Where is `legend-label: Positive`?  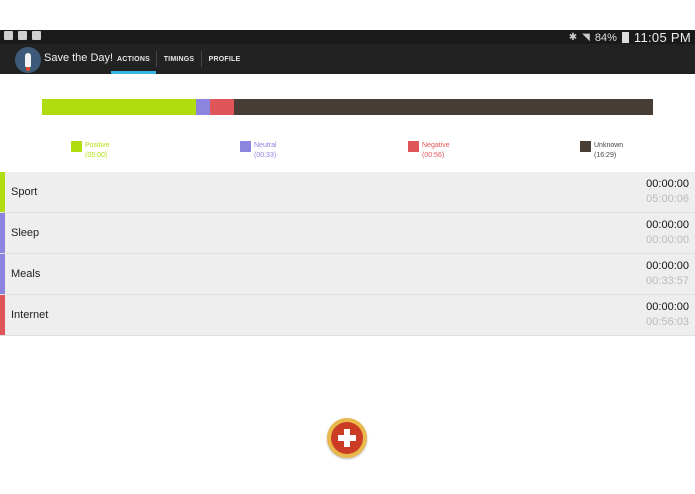
legend-label: Positive is located at coordinates (97, 145).